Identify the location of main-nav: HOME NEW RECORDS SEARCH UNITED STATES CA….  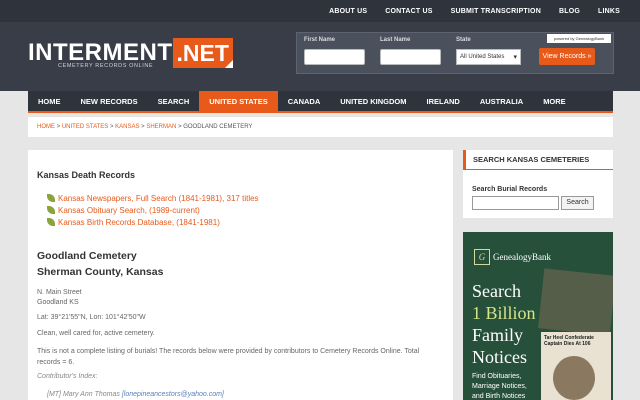
(320, 102).